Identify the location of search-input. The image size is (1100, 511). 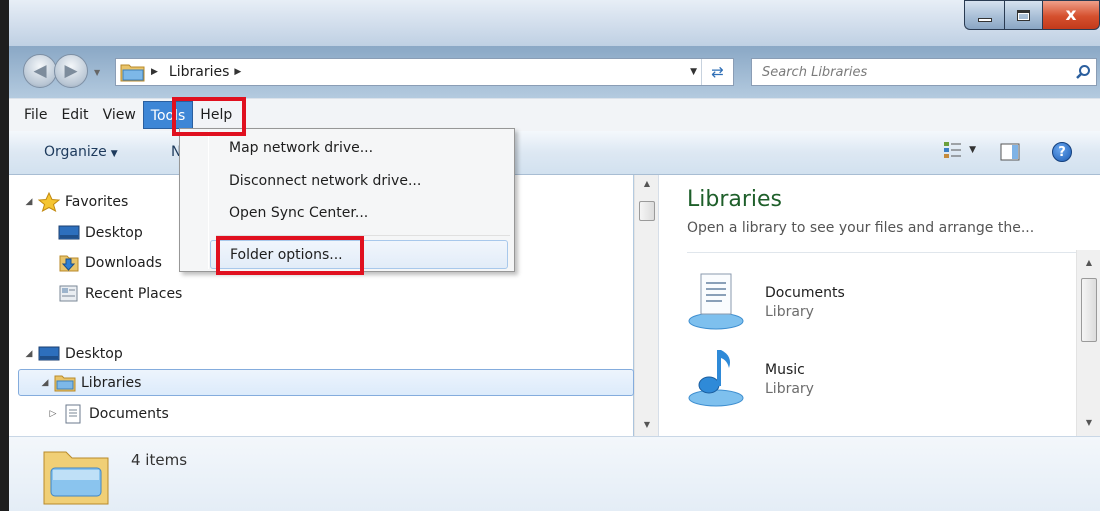
(916, 72).